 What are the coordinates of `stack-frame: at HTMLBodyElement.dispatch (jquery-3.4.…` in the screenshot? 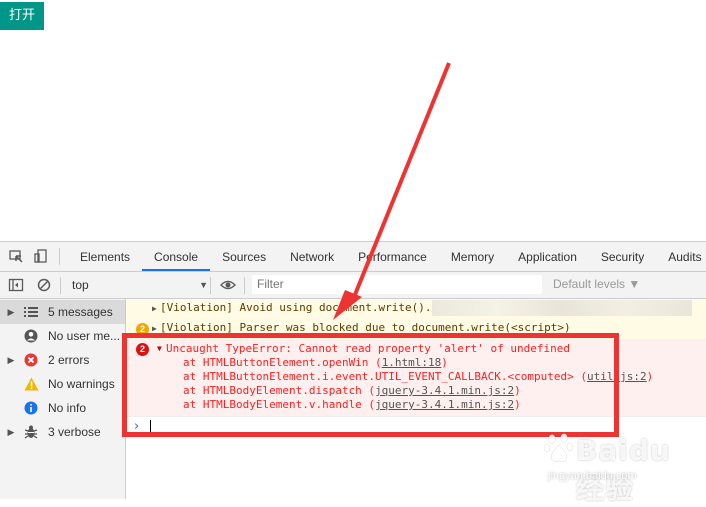 It's located at (352, 390).